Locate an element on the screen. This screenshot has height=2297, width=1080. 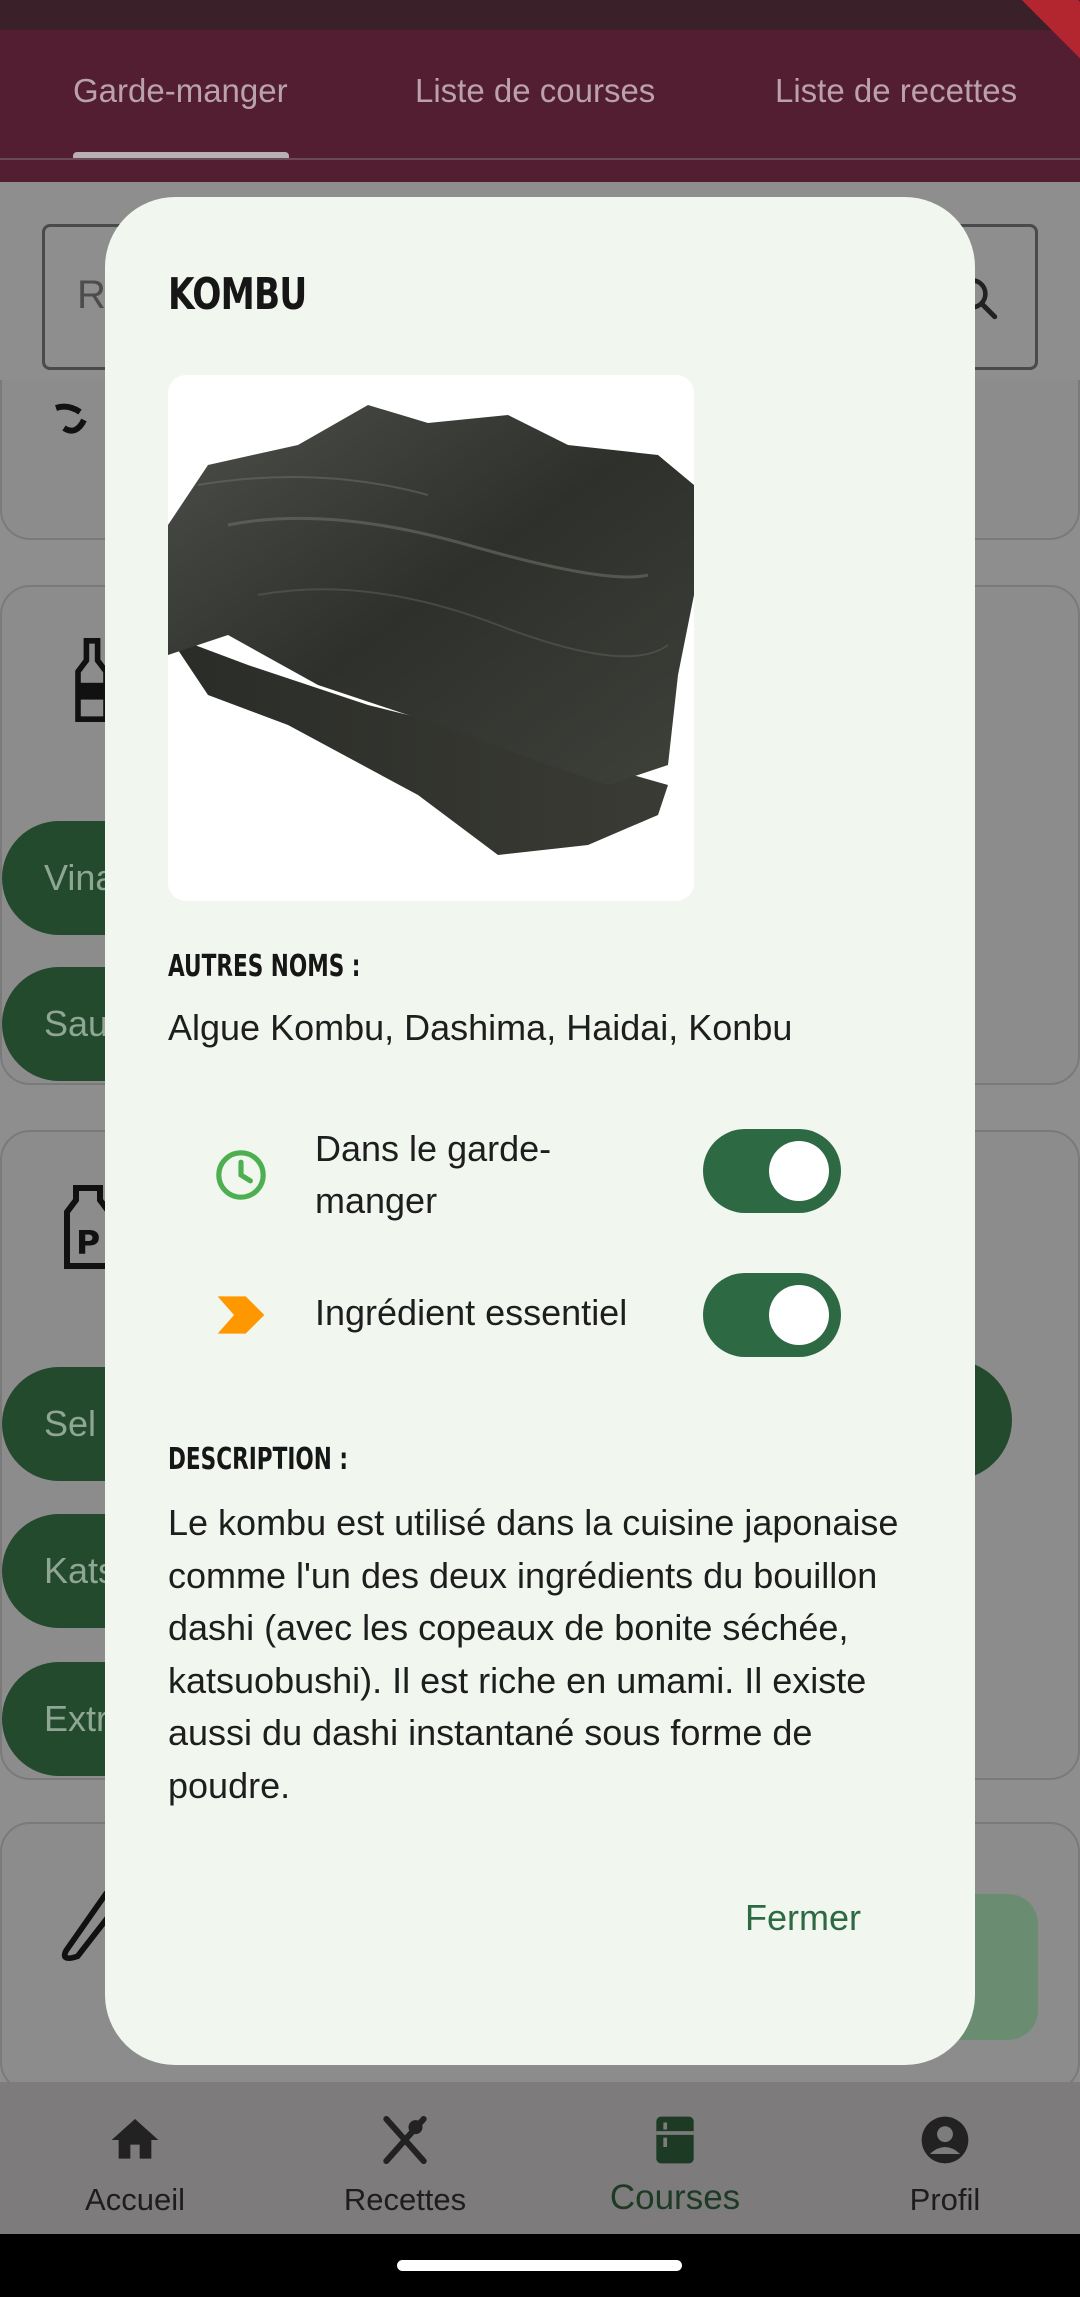
tab-divider is located at coordinates (540, 159).